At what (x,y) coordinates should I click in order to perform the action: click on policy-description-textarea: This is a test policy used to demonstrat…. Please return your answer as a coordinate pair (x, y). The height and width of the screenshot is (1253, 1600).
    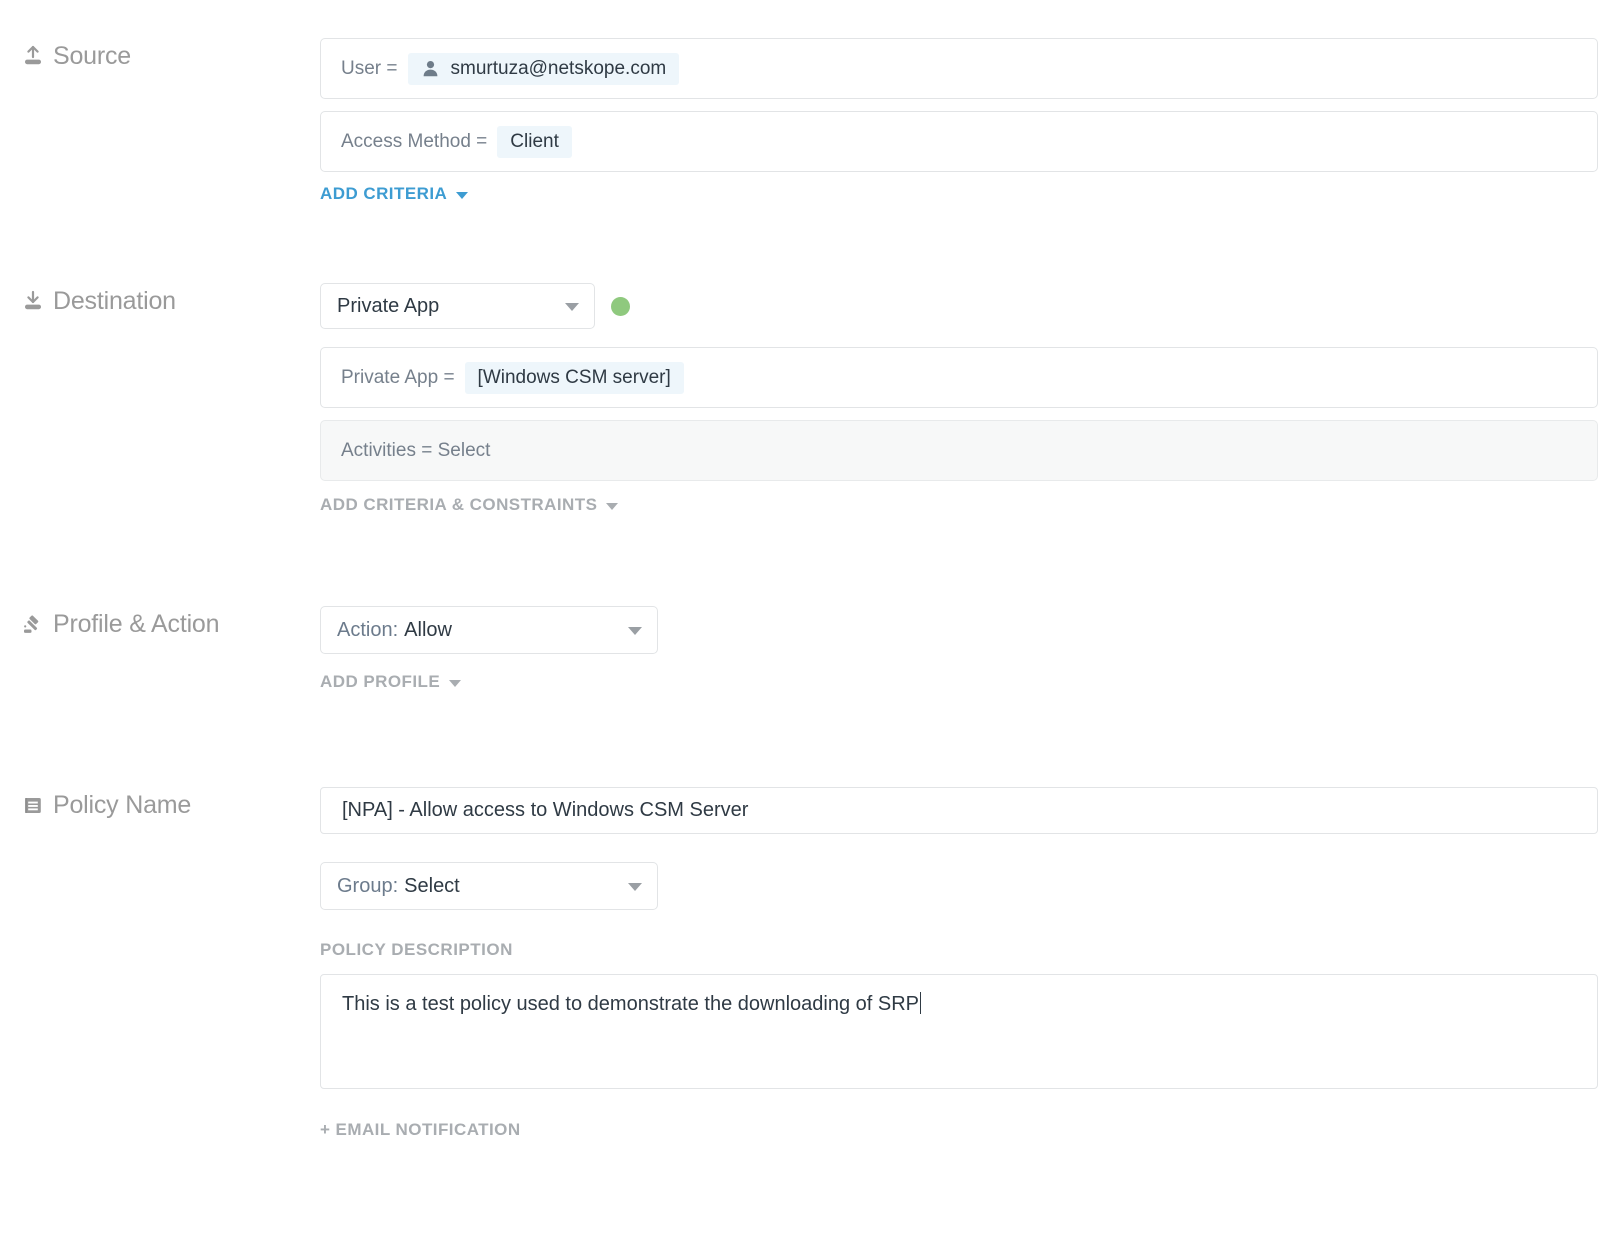
    Looking at the image, I should click on (959, 1031).